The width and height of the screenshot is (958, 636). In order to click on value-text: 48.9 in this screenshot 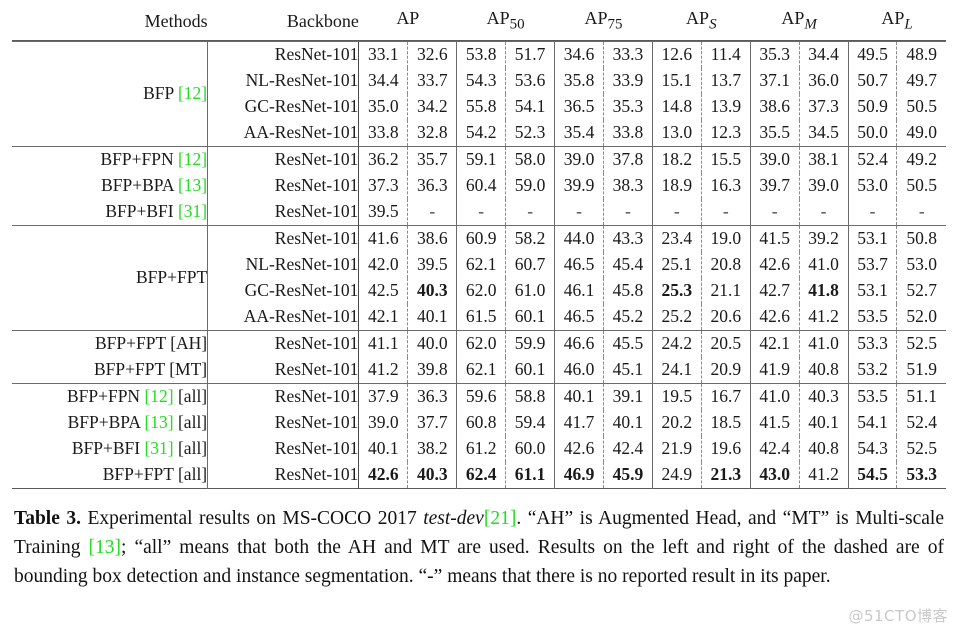, I will do `click(922, 54)`.